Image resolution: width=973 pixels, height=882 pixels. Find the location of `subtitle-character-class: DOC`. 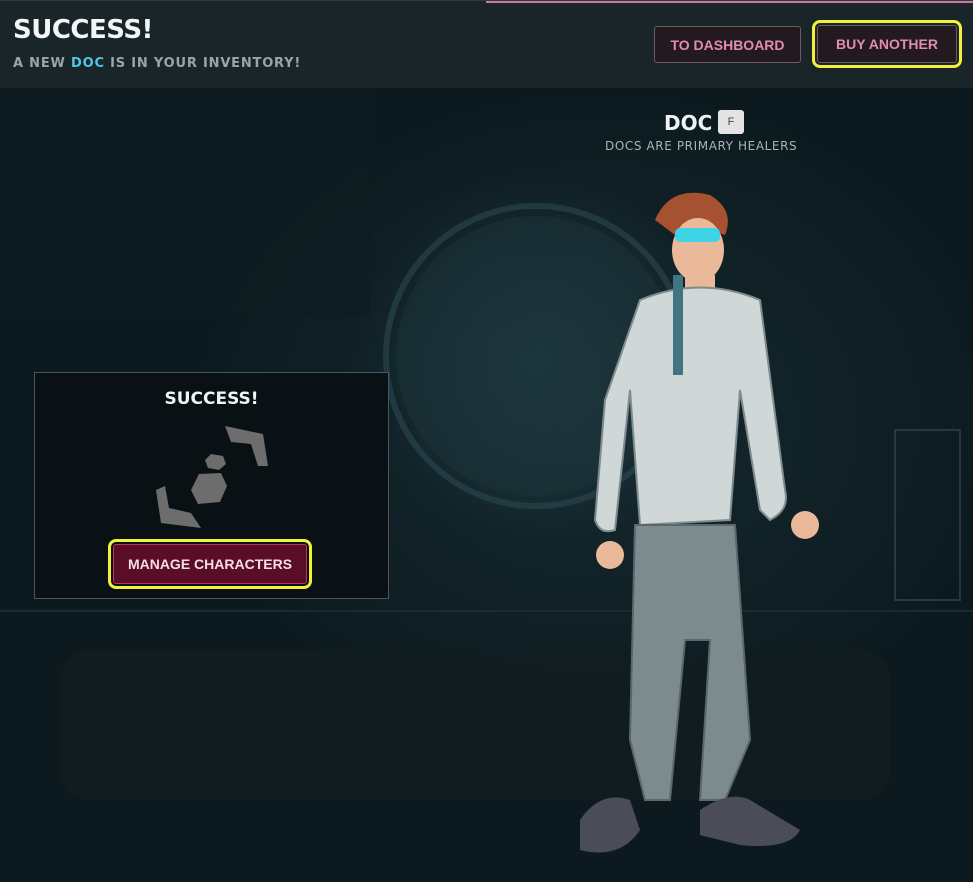

subtitle-character-class: DOC is located at coordinates (88, 63).